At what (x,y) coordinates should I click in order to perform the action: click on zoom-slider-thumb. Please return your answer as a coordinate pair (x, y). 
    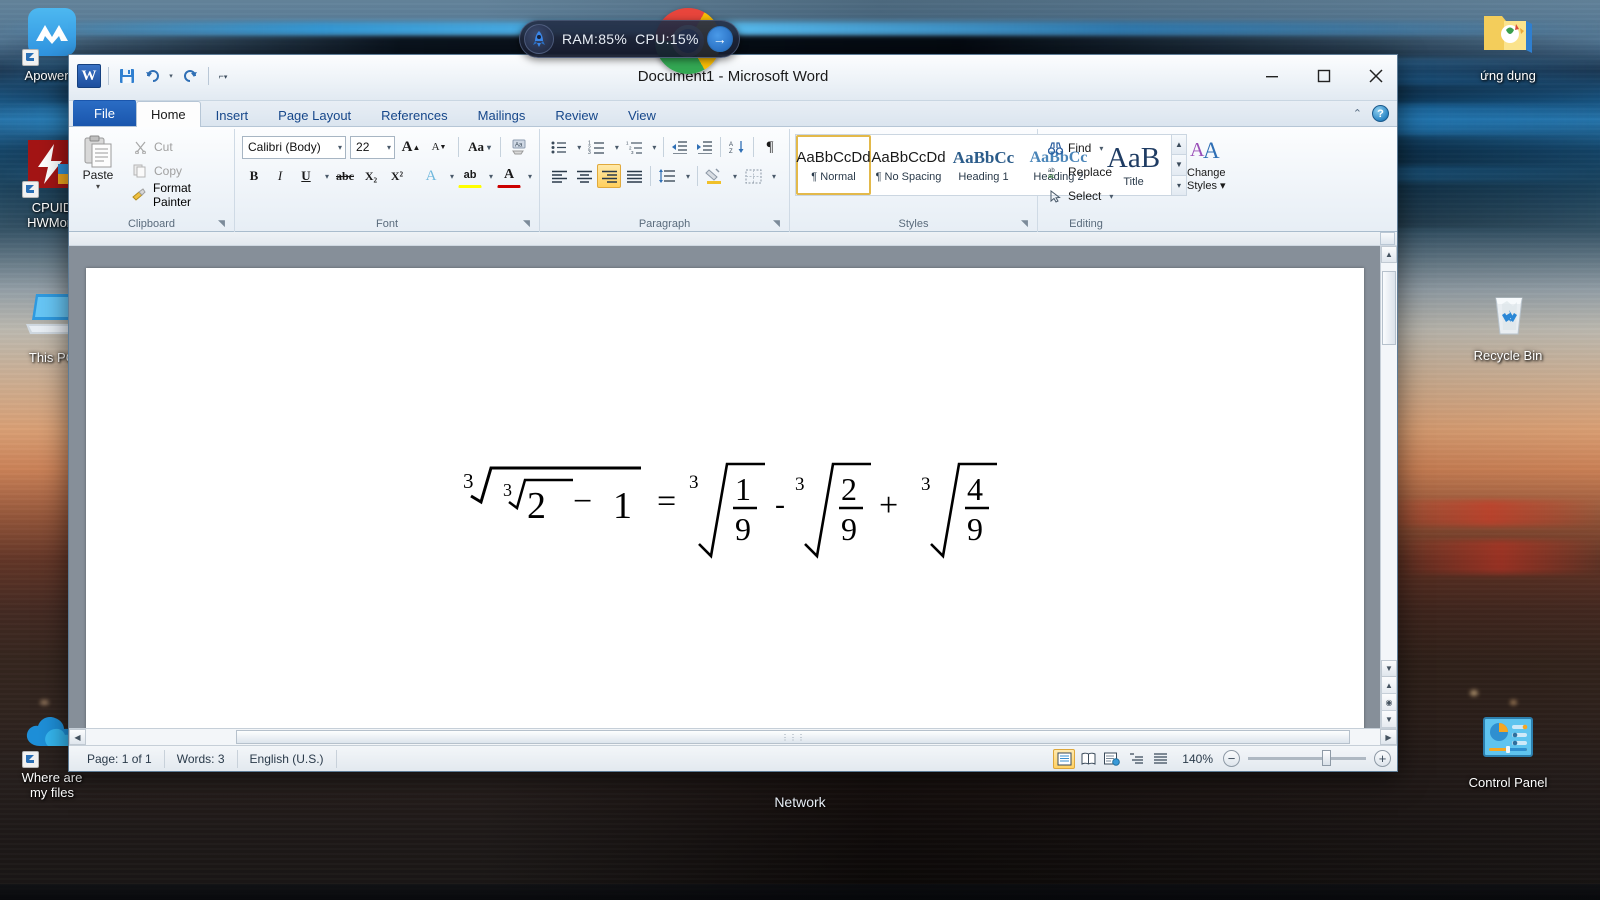
    Looking at the image, I should click on (1326, 758).